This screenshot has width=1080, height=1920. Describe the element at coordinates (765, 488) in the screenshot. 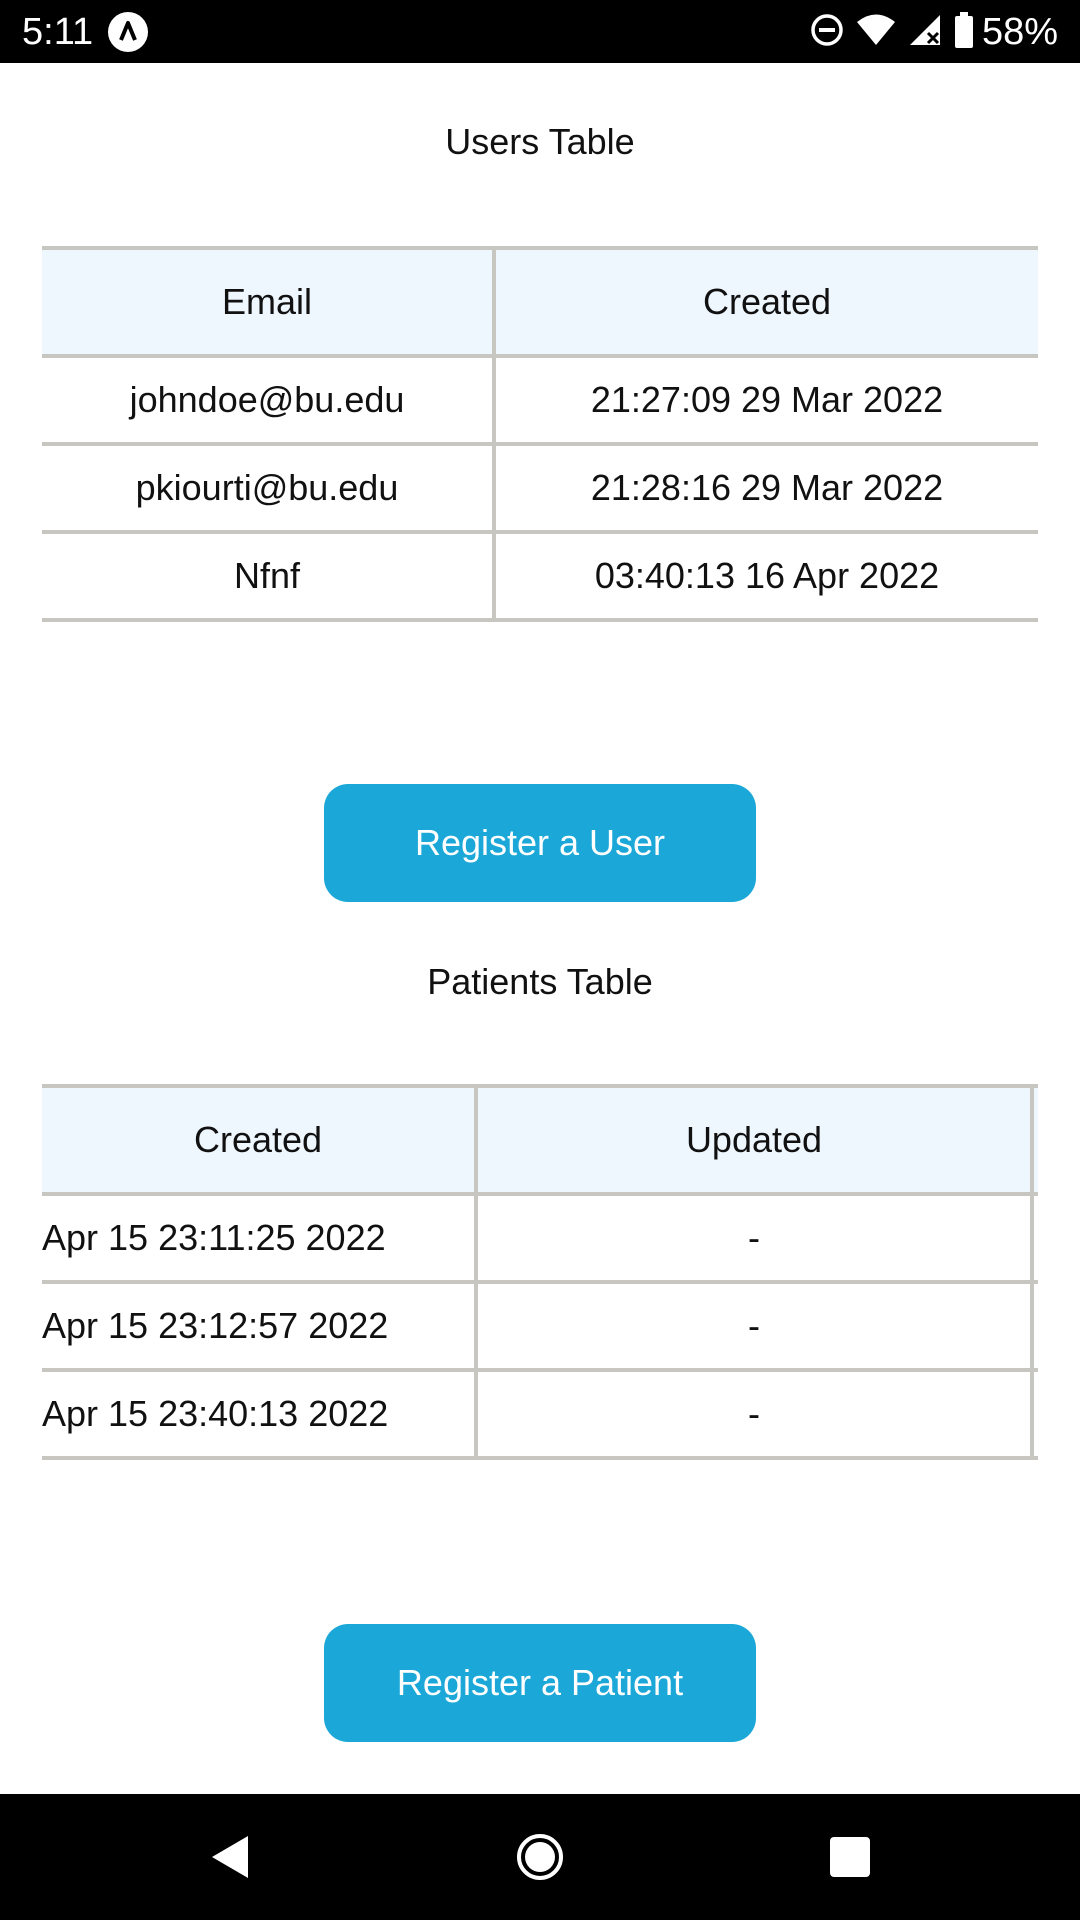

I see `user-created-cell: 21:28:16 29 Mar 2022` at that location.